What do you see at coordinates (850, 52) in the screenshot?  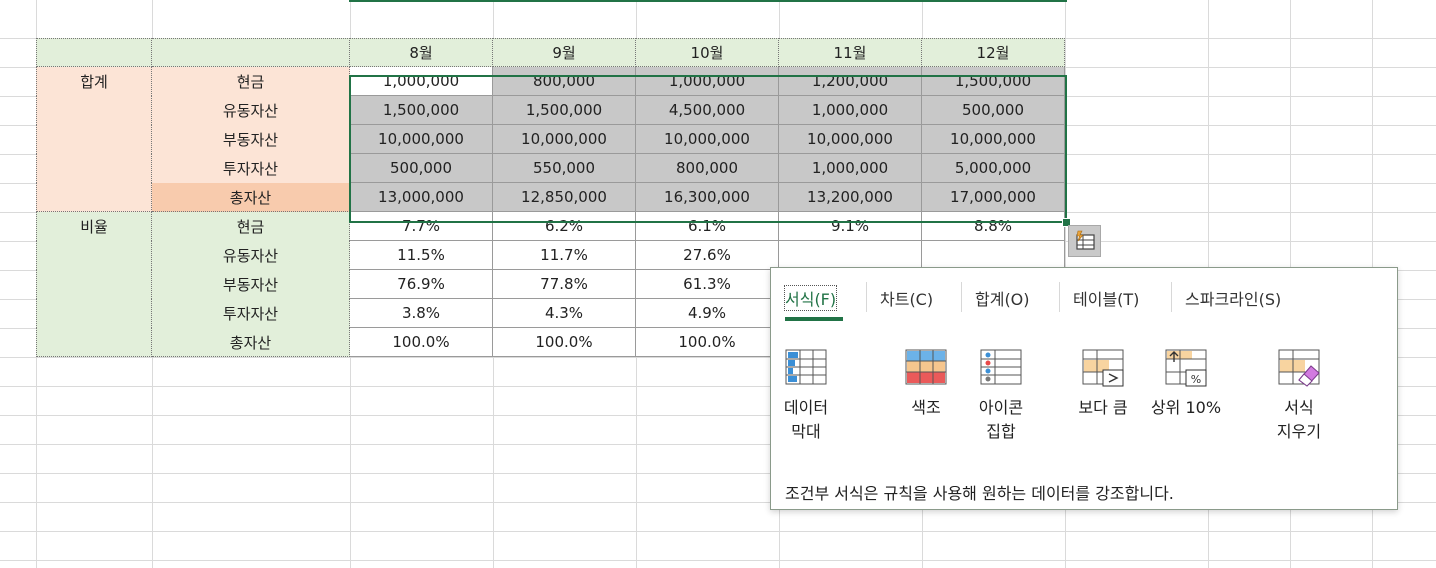 I see `month-header-cell: 11월` at bounding box center [850, 52].